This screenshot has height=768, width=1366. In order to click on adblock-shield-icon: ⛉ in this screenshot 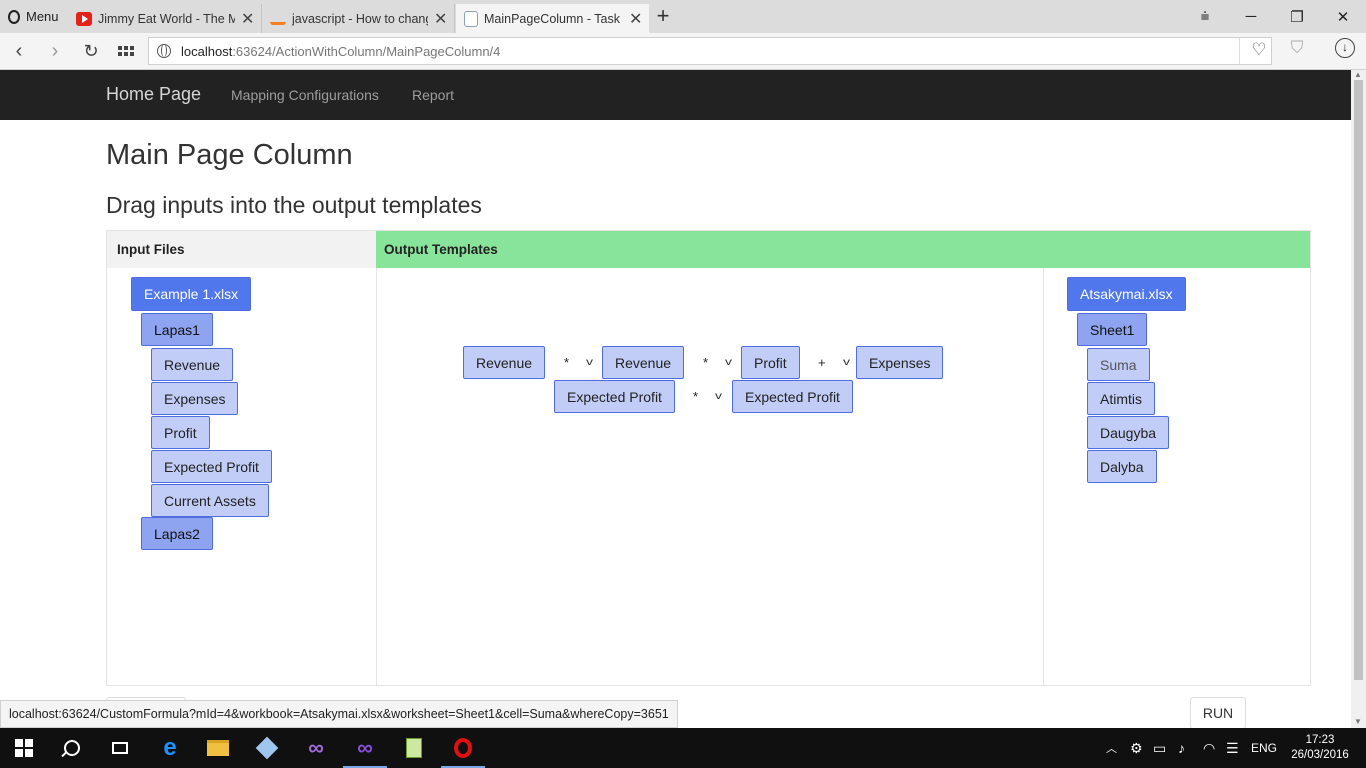, I will do `click(1297, 49)`.